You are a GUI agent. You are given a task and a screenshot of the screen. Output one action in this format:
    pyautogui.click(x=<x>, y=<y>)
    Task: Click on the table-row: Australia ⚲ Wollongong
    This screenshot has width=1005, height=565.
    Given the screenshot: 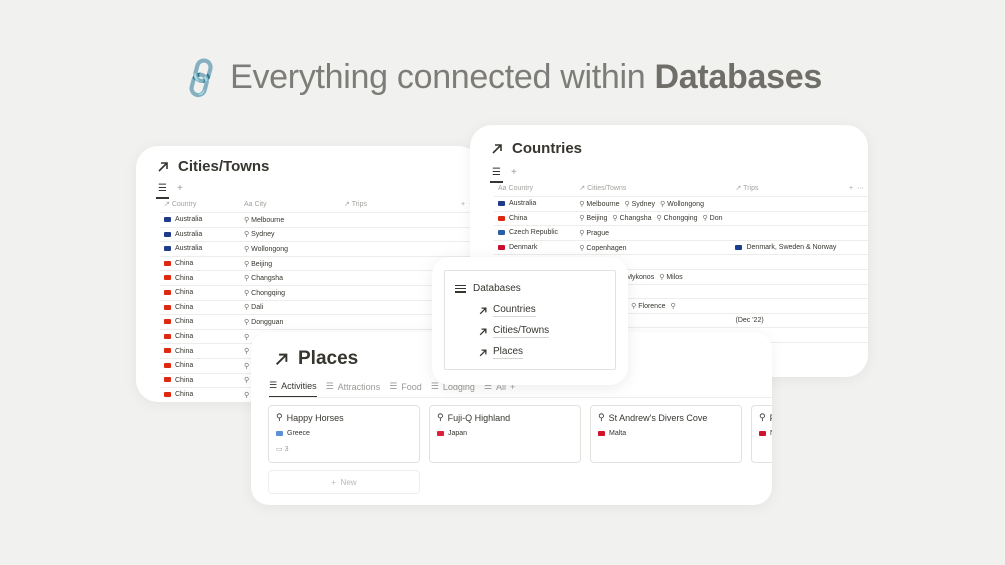 What is the action you would take?
    pyautogui.click(x=320, y=249)
    